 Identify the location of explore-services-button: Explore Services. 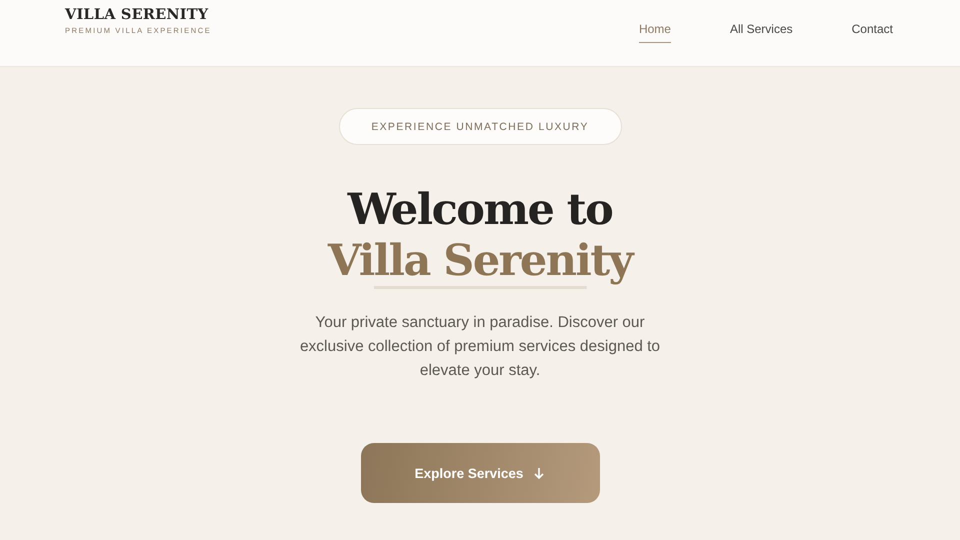
(480, 473).